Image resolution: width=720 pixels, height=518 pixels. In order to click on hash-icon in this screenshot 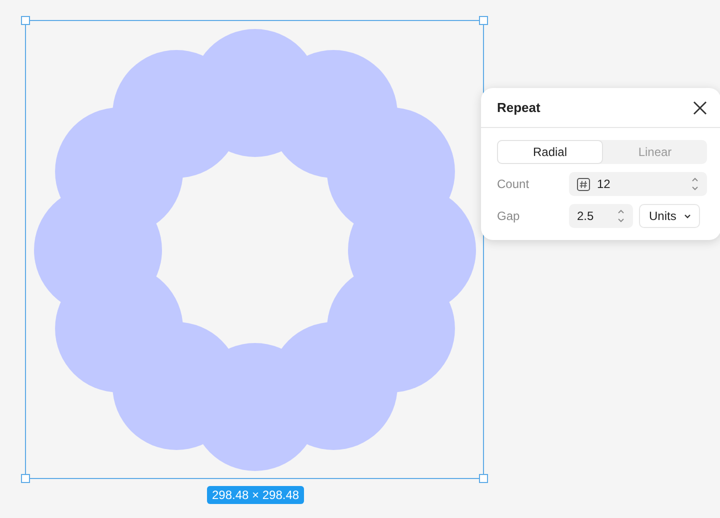, I will do `click(583, 184)`.